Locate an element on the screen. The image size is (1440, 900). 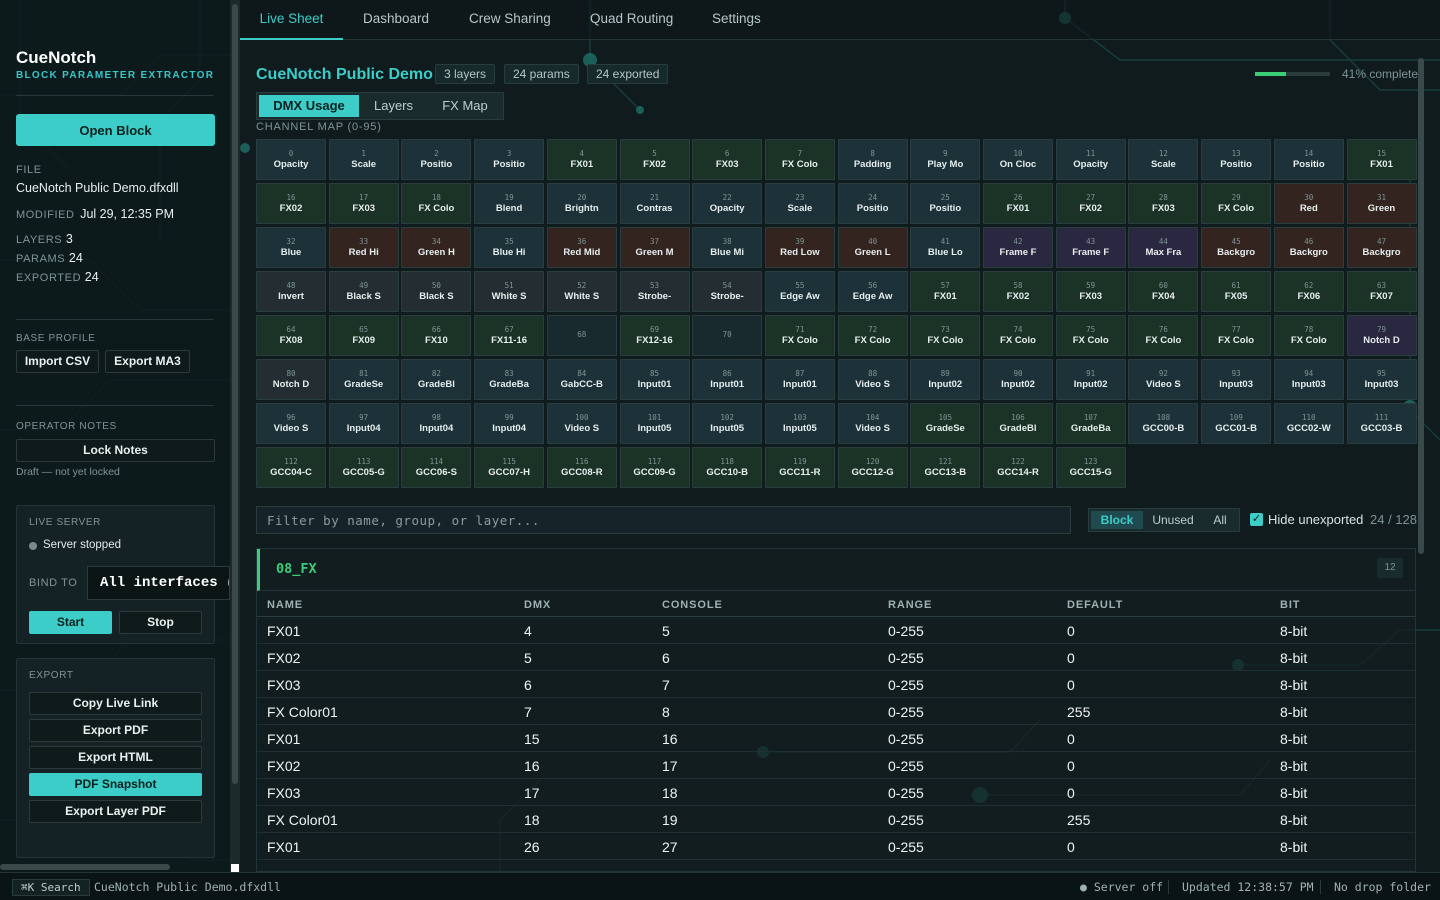
channel-cell: 6 FX03 is located at coordinates (727, 159).